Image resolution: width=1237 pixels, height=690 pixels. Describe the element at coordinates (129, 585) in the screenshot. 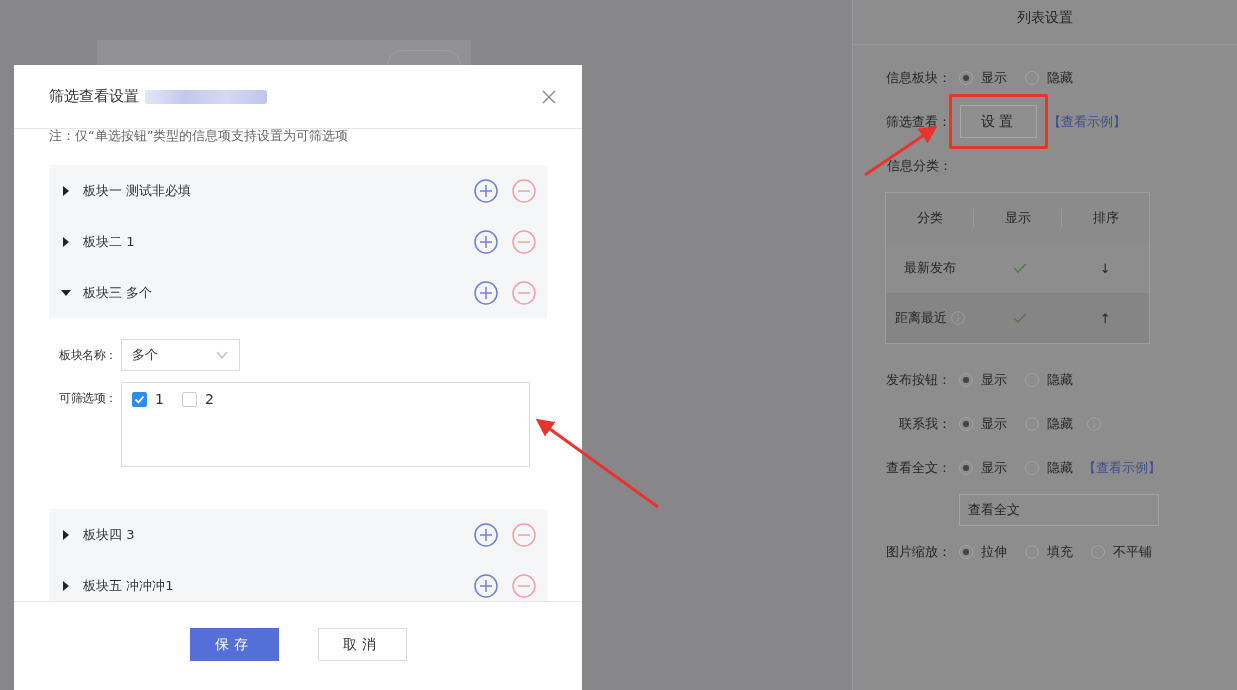

I see `section-name: 板块五 冲冲冲1` at that location.